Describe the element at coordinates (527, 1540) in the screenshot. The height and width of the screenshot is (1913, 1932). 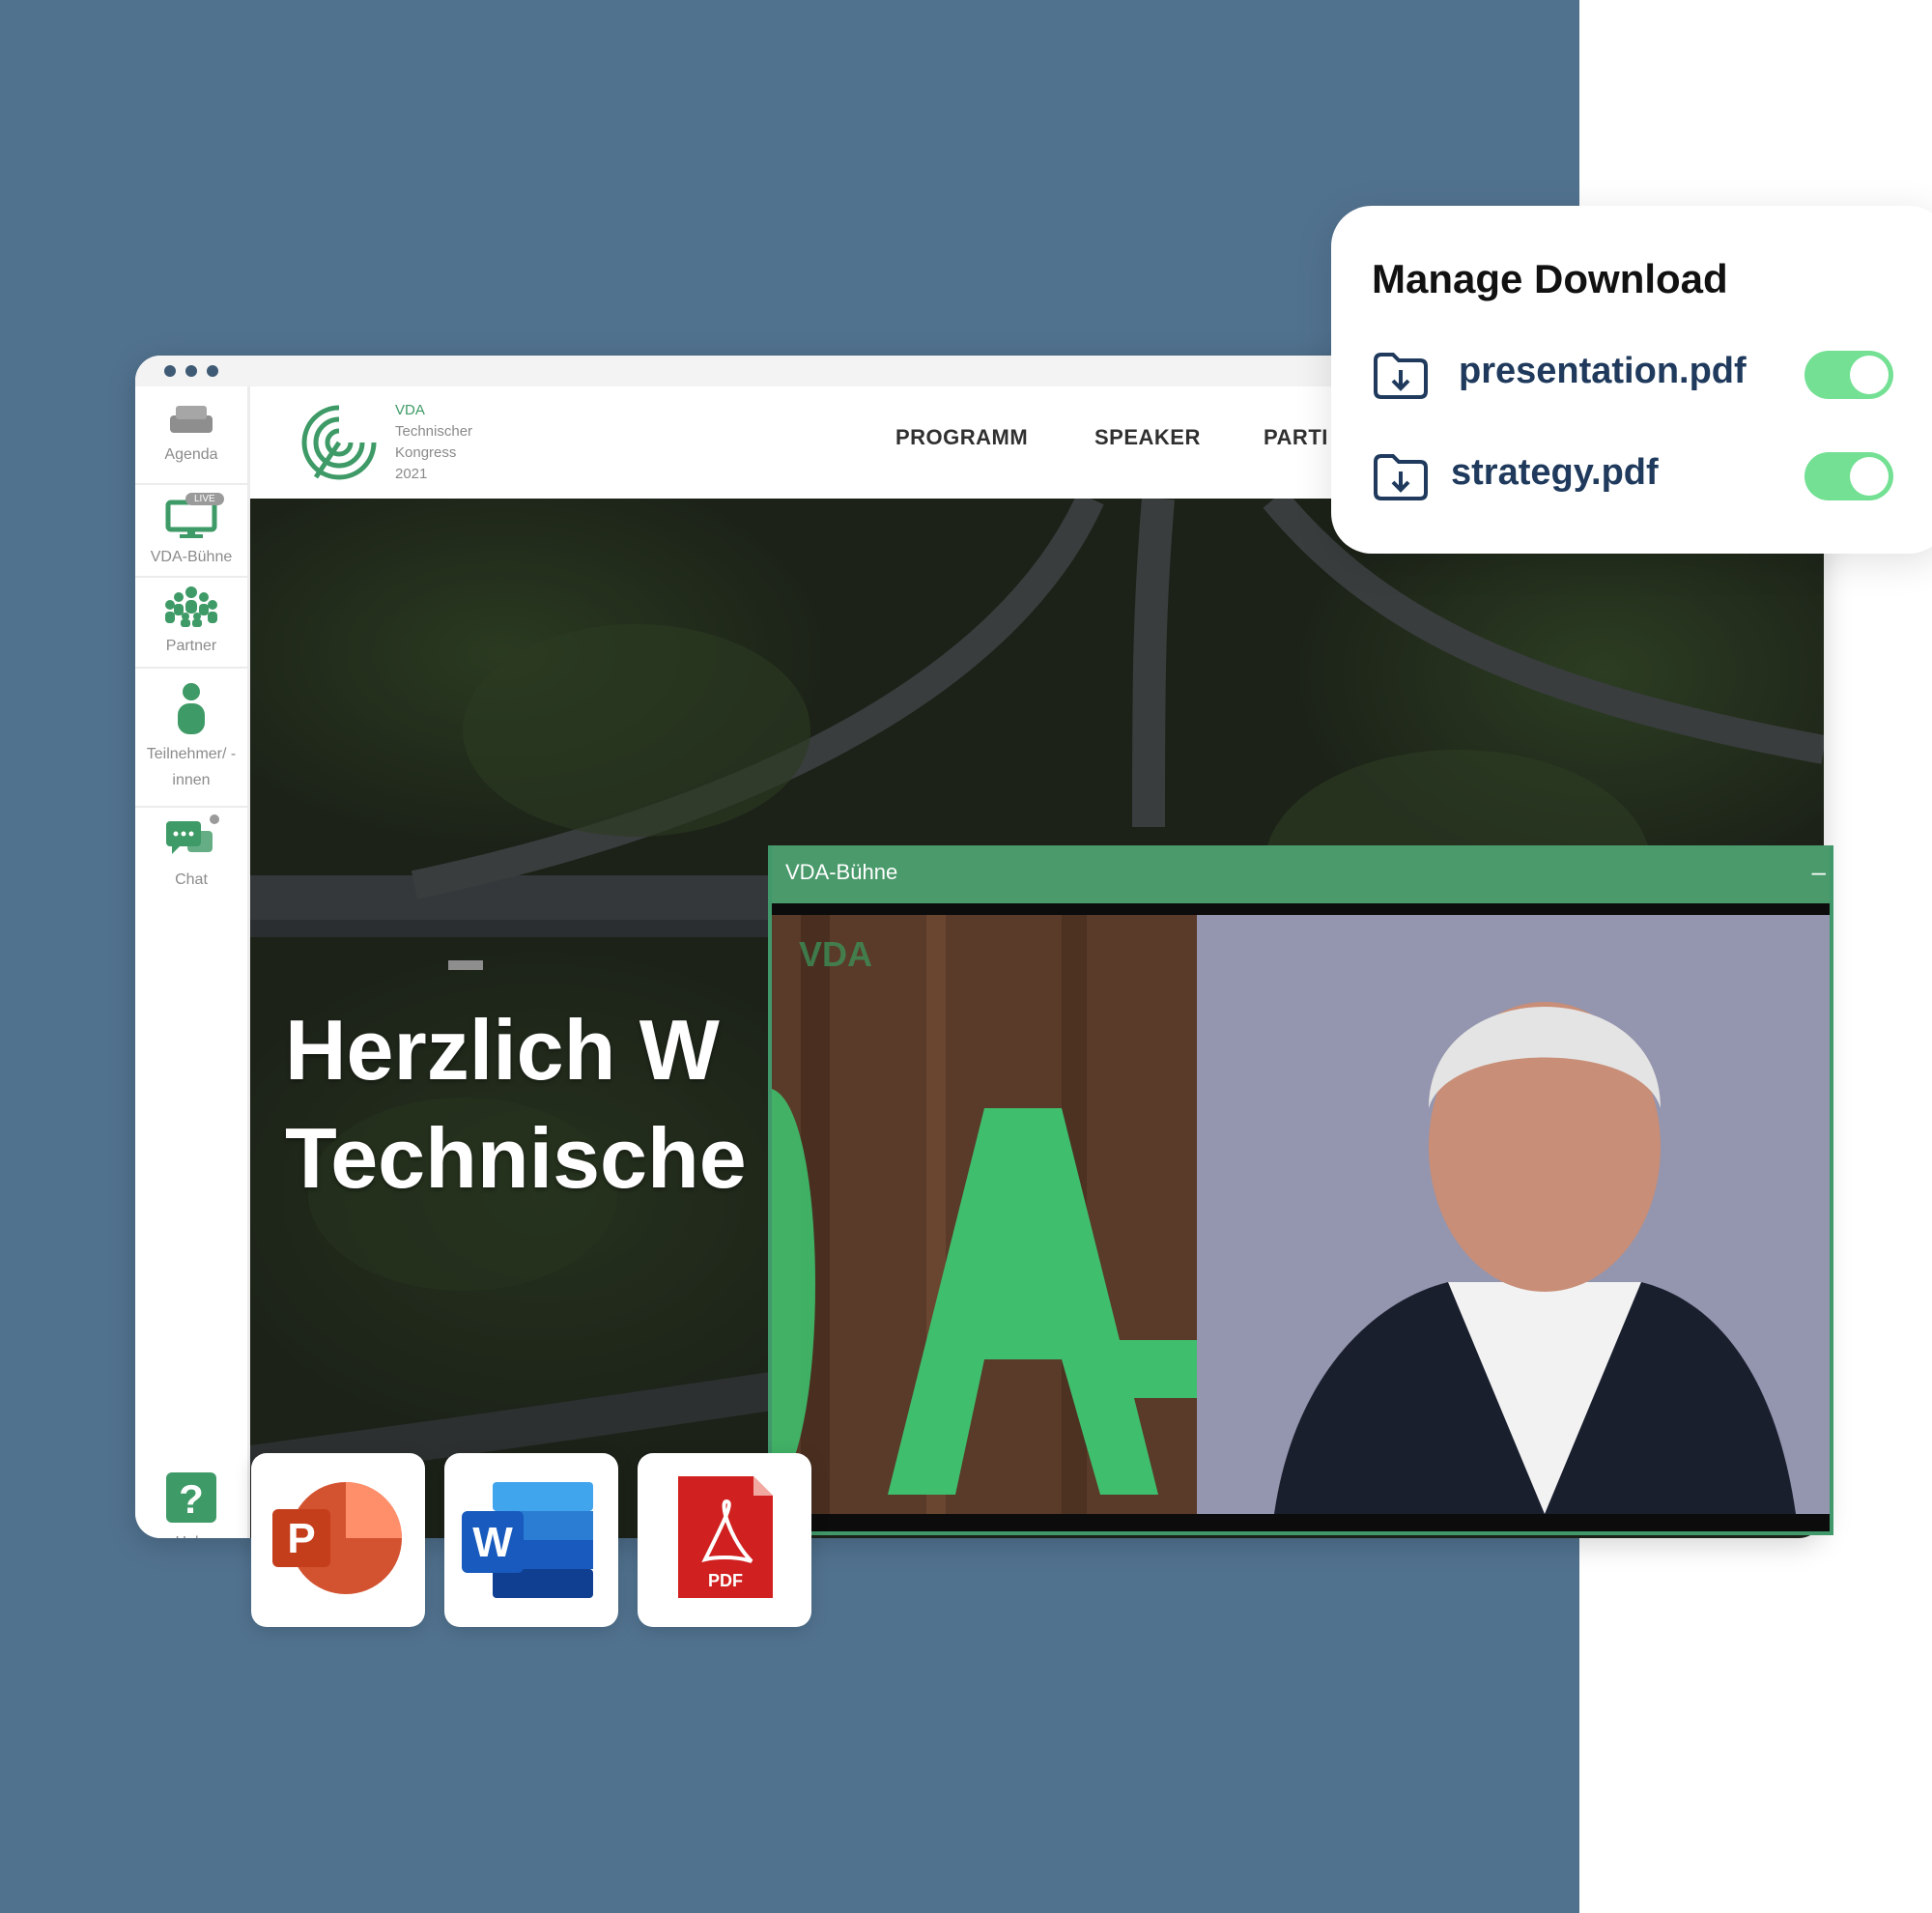
I see `word-icon: W` at that location.